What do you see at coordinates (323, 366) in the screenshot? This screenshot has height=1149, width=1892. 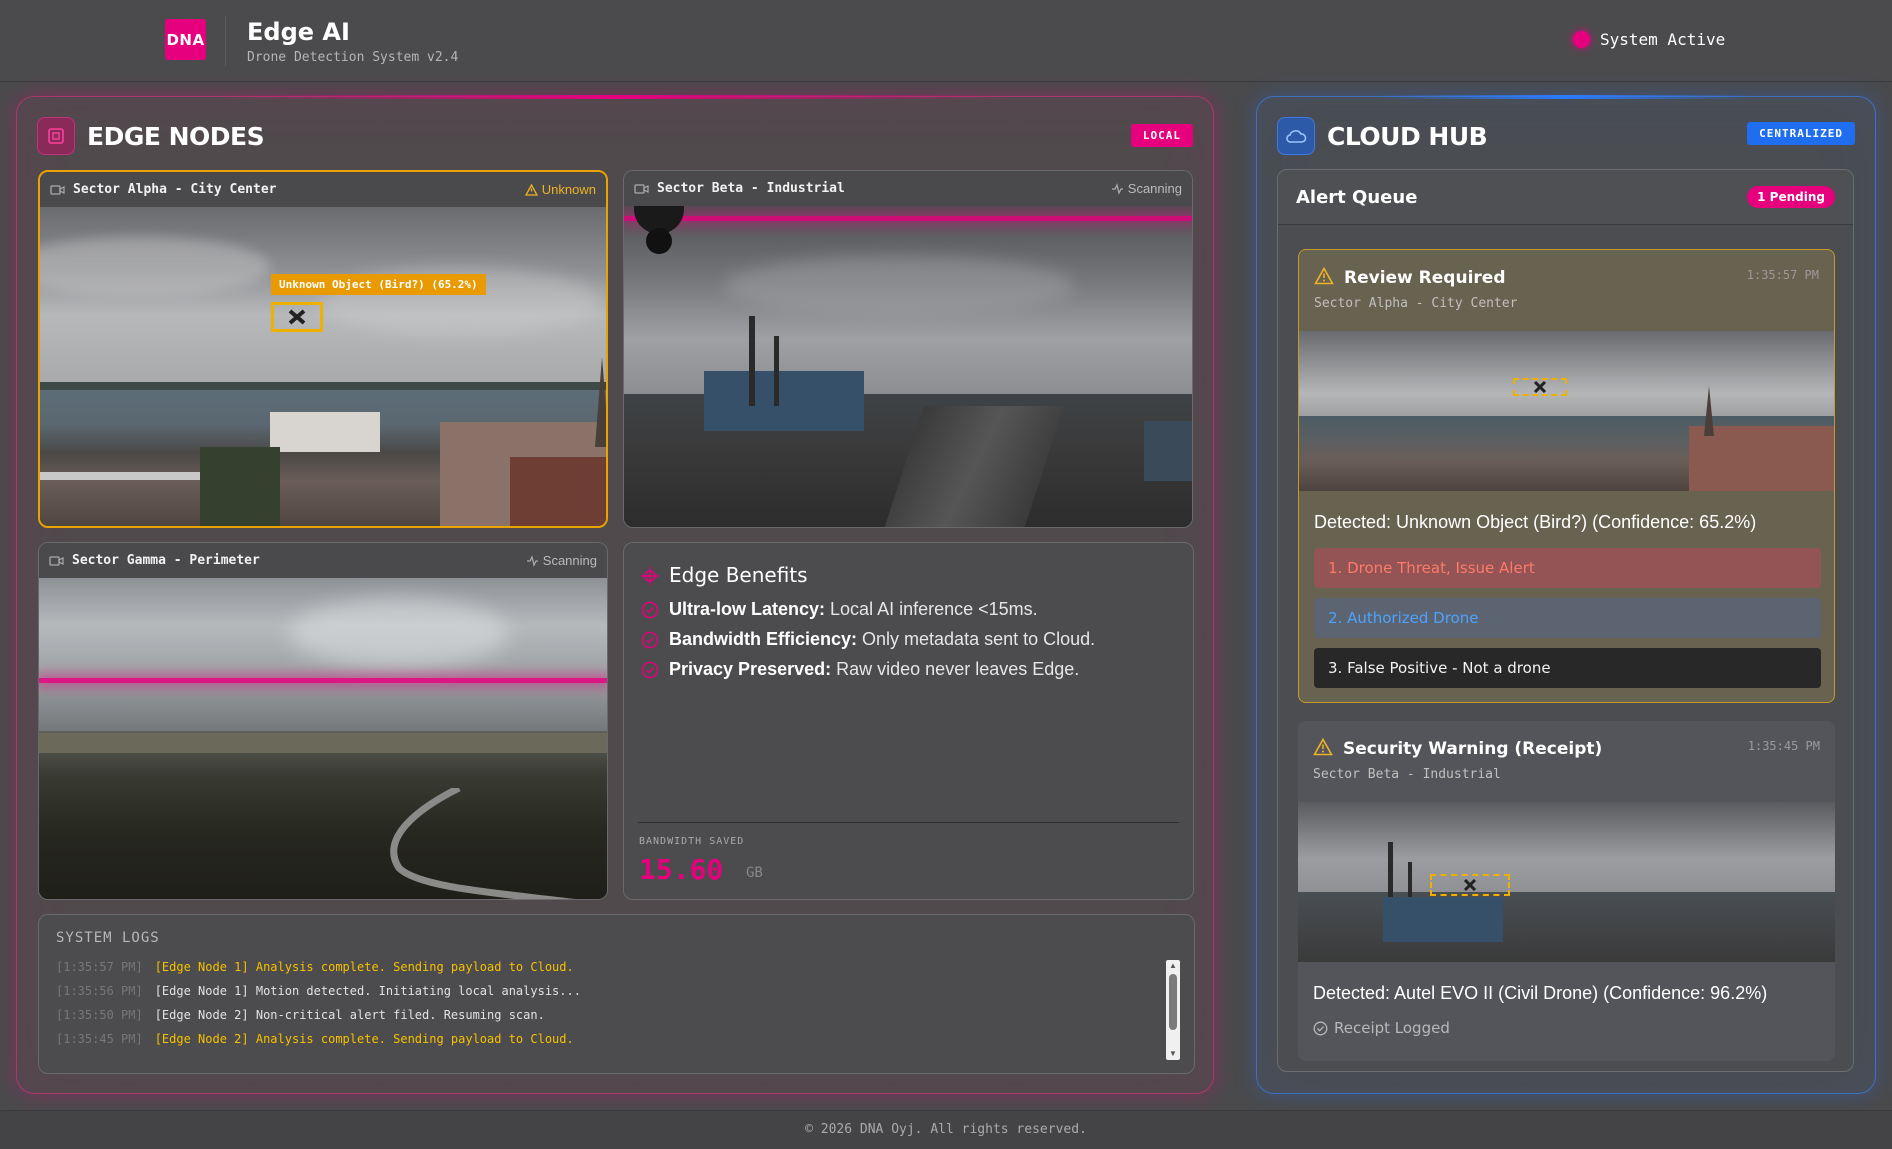 I see `camera-feed: Unknown Object (Bird?) (65.2%)` at bounding box center [323, 366].